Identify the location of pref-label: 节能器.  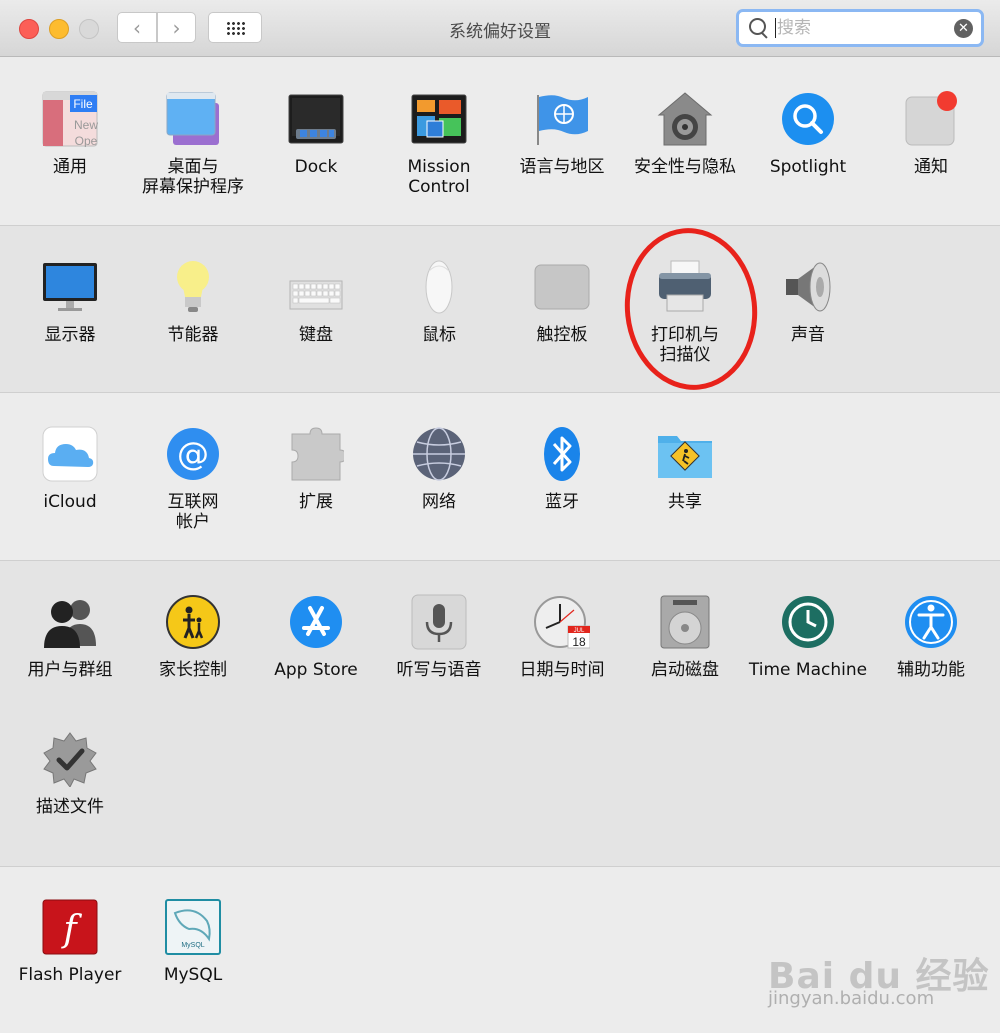
(193, 335).